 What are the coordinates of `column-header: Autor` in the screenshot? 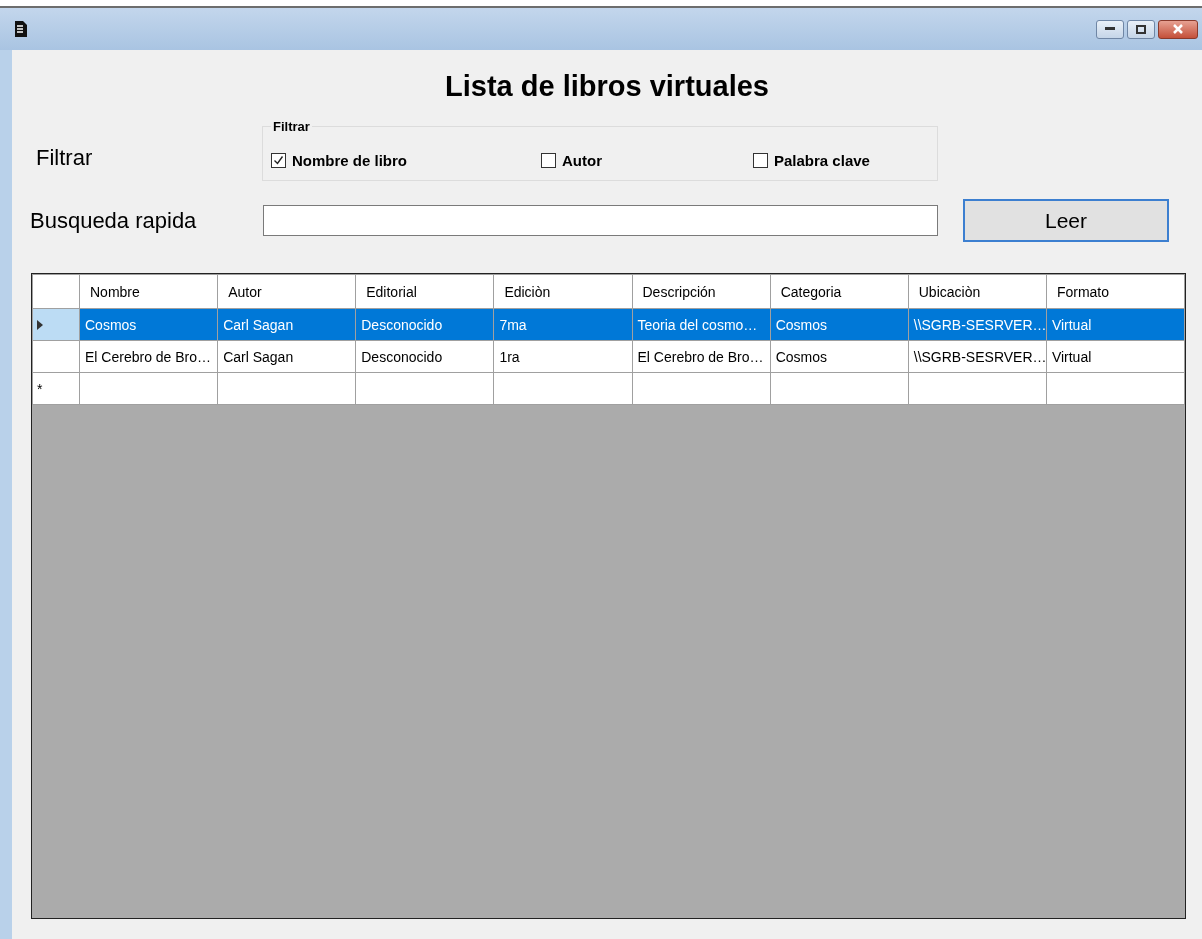 It's located at (286, 291).